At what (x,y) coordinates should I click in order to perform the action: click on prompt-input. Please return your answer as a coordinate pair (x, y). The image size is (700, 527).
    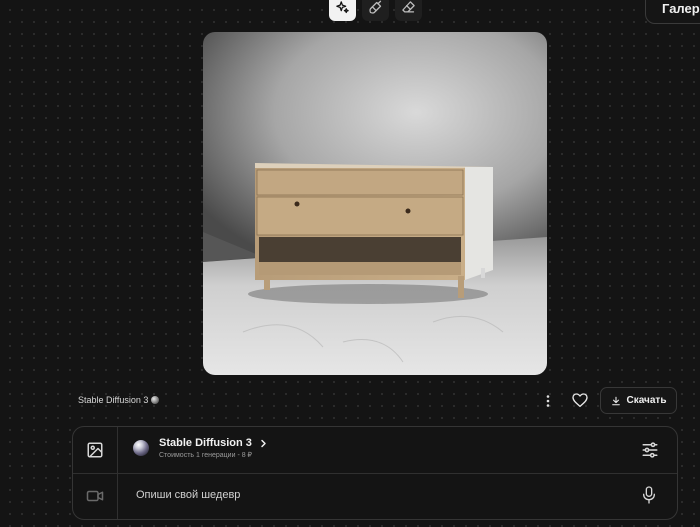
    Looking at the image, I should click on (386, 495).